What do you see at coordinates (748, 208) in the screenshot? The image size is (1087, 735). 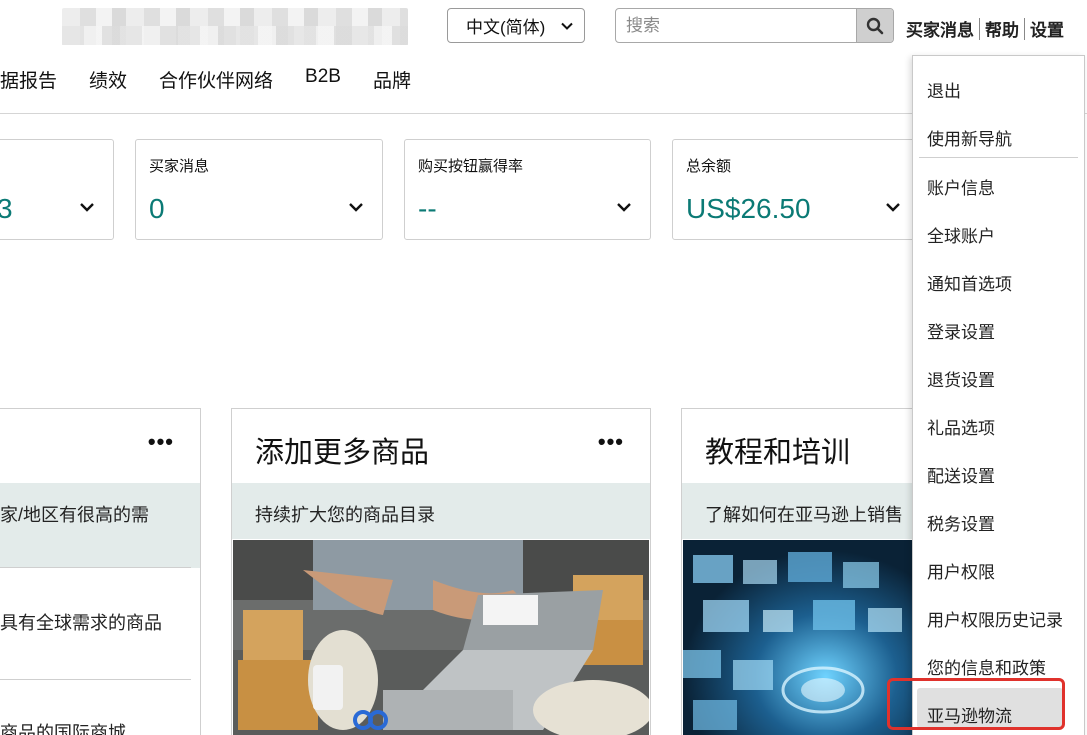 I see `metric-value: US$26.50` at bounding box center [748, 208].